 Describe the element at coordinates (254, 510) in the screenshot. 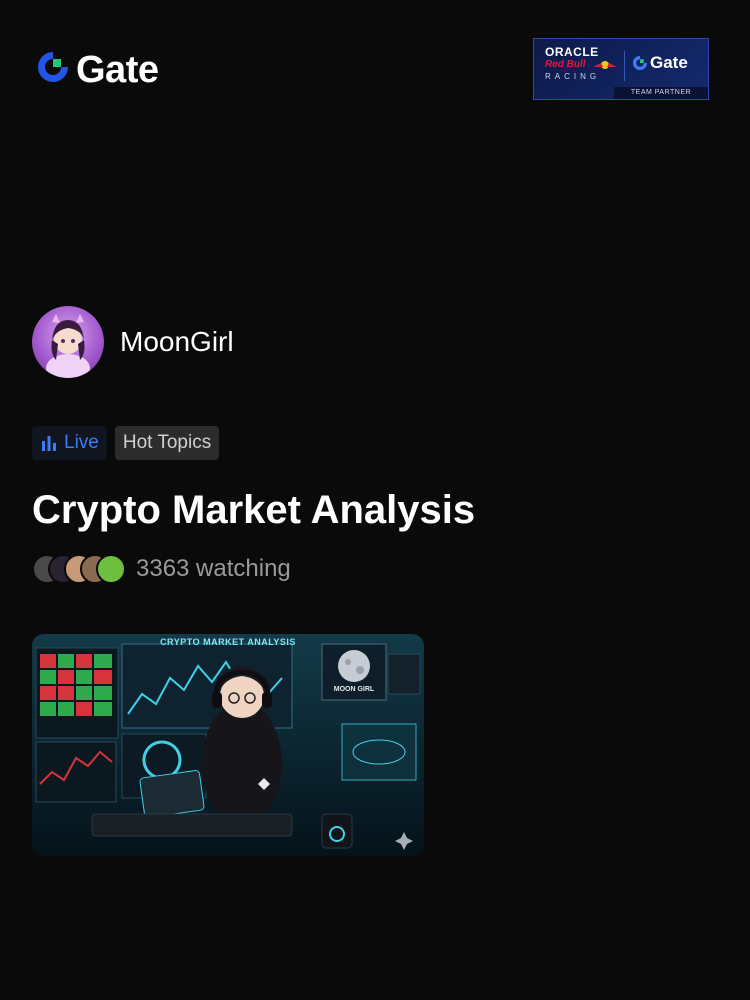

I see `stream-title: Crypto Market Analysis` at that location.